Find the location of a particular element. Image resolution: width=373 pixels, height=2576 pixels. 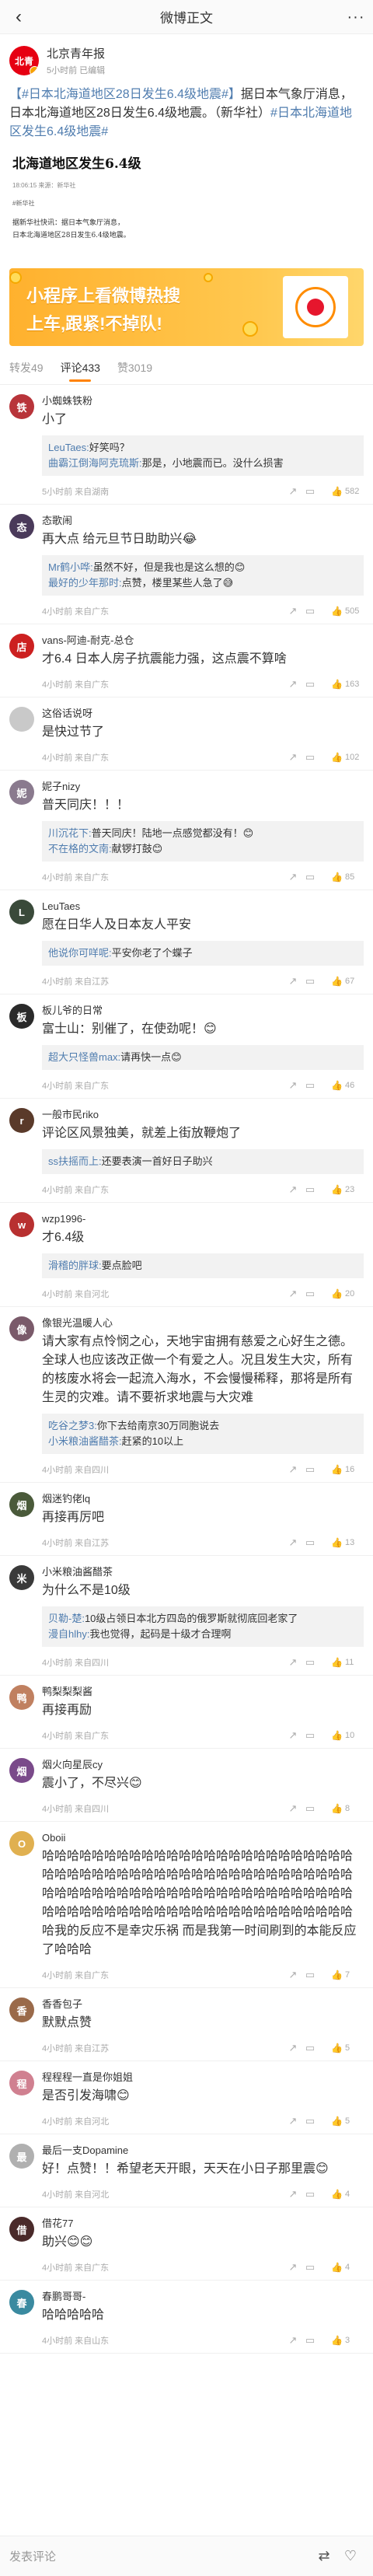

comment-author: LeuTaes is located at coordinates (203, 907).